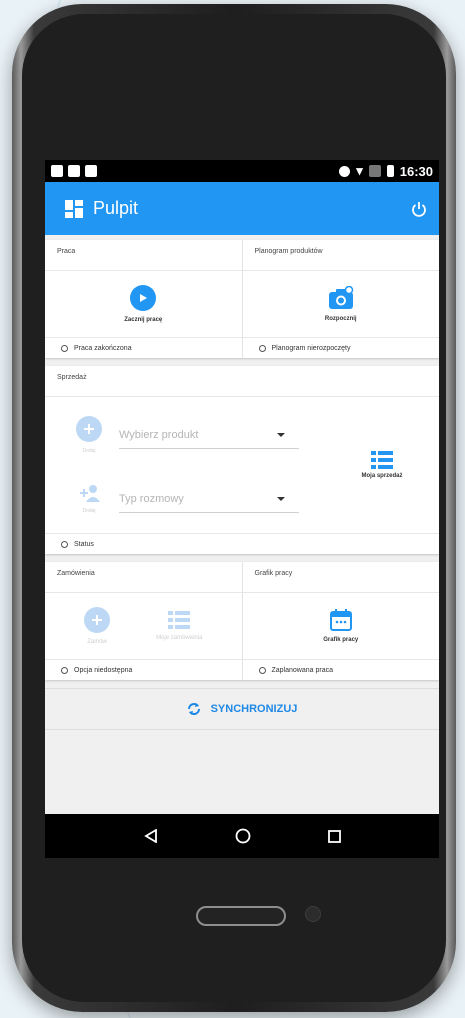 Image resolution: width=465 pixels, height=1018 pixels. I want to click on orders-status: Opcja niedostępna, so click(143, 669).